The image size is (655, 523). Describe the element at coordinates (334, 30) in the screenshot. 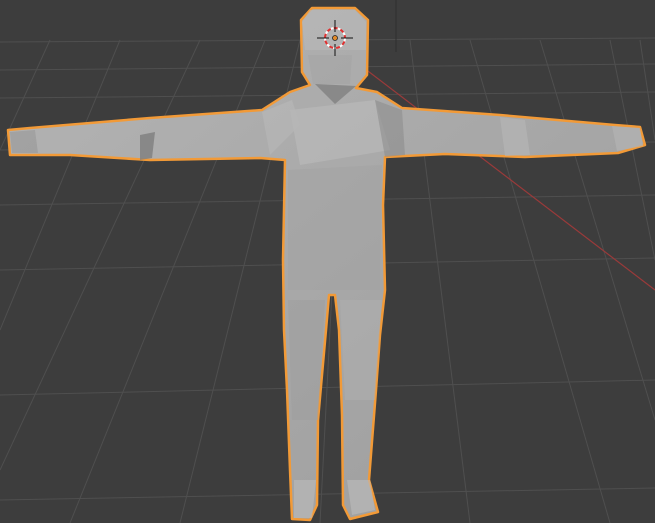

I see `head-facet` at that location.